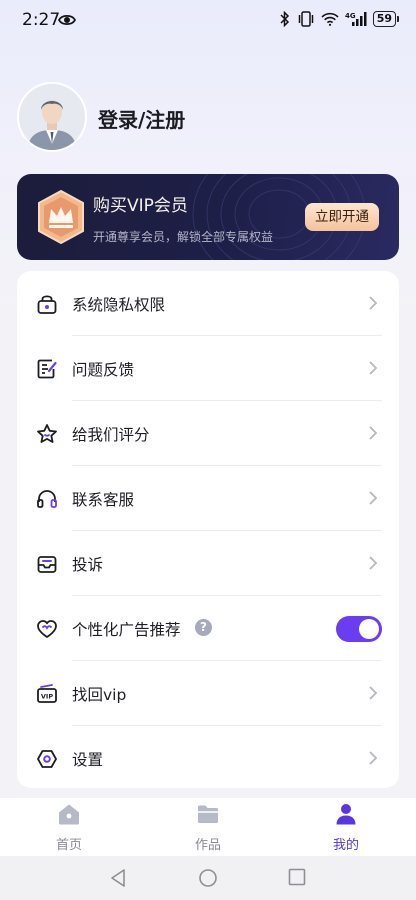 This screenshot has width=416, height=900. What do you see at coordinates (305, 19) in the screenshot?
I see `vibrate-icon` at bounding box center [305, 19].